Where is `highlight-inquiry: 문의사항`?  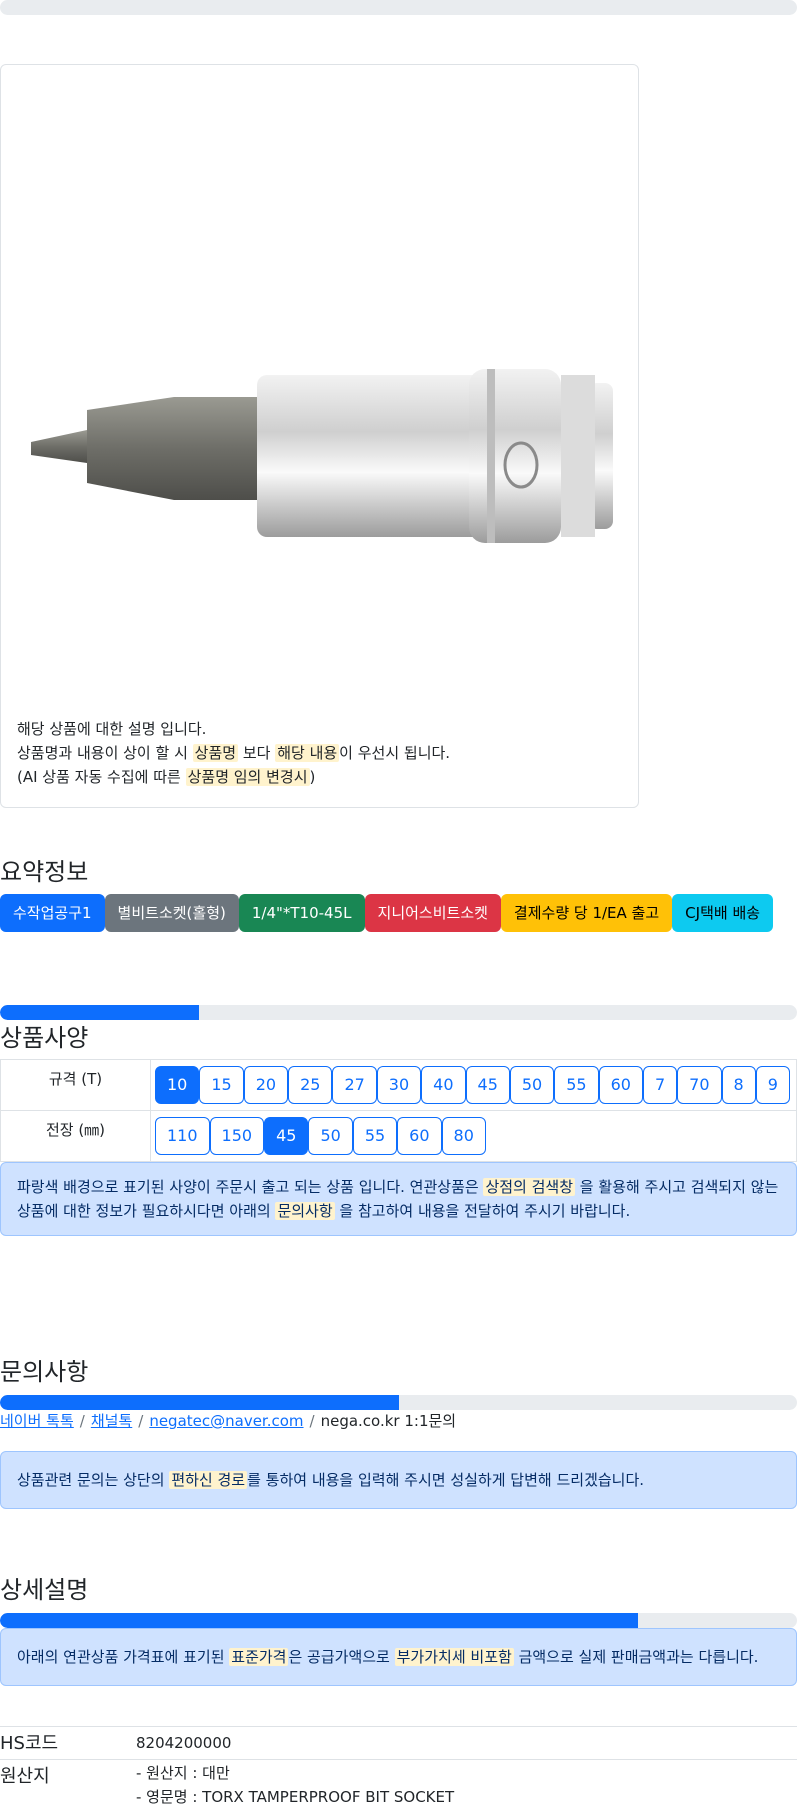 highlight-inquiry: 문의사항 is located at coordinates (305, 1211).